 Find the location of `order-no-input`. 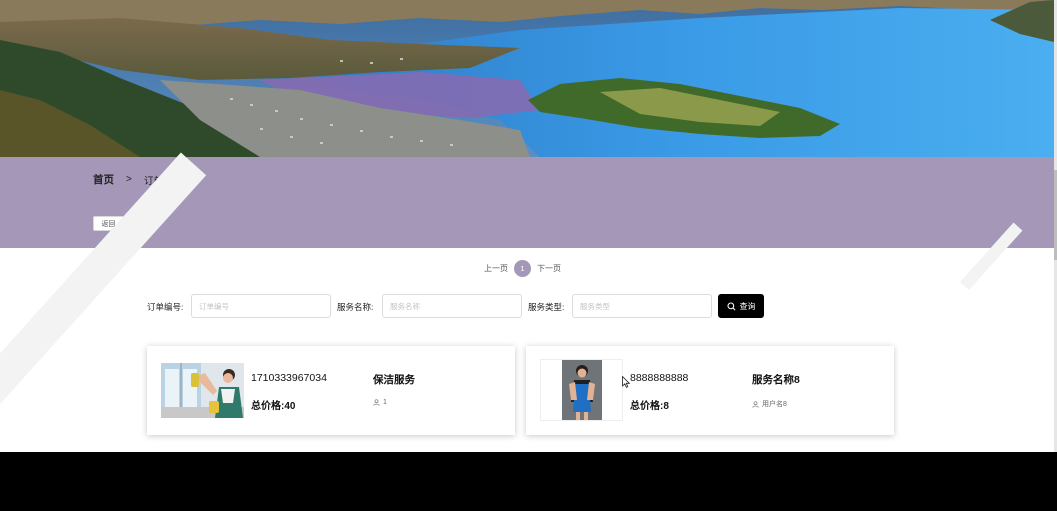

order-no-input is located at coordinates (261, 306).